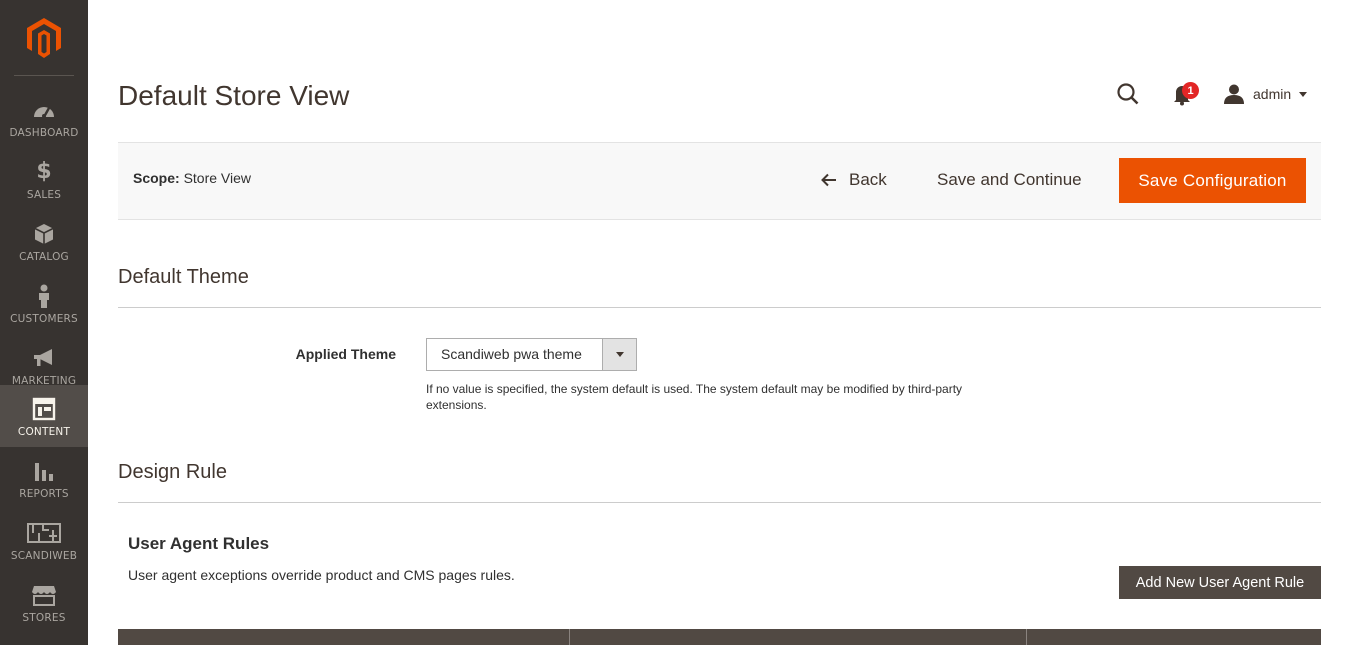  I want to click on dollar-icon: $, so click(44, 171).